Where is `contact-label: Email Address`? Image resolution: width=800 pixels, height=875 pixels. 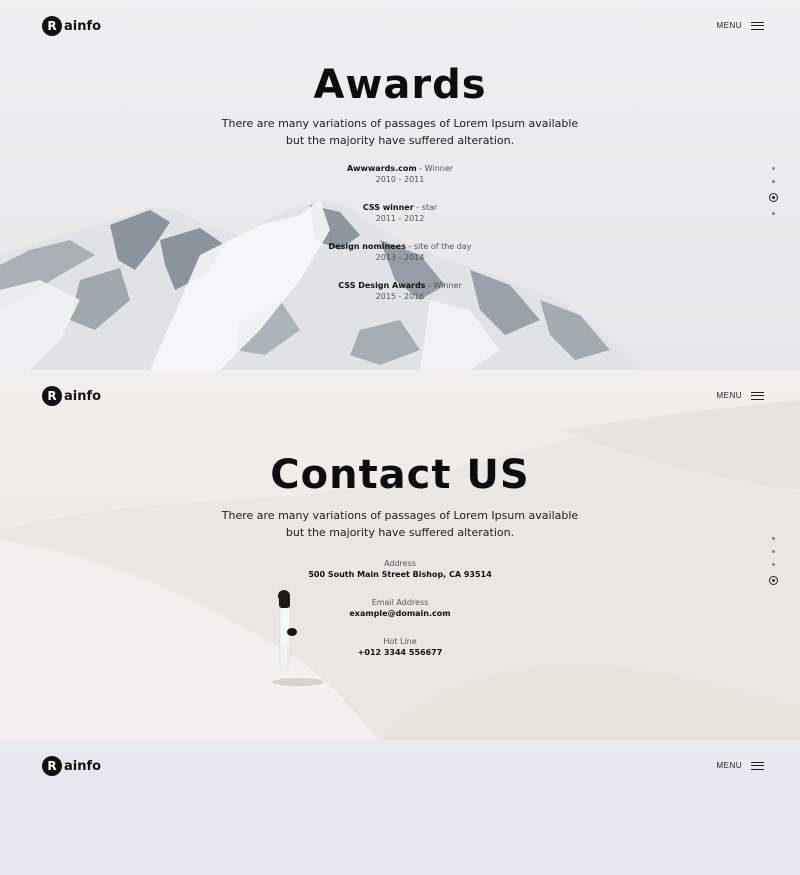 contact-label: Email Address is located at coordinates (400, 602).